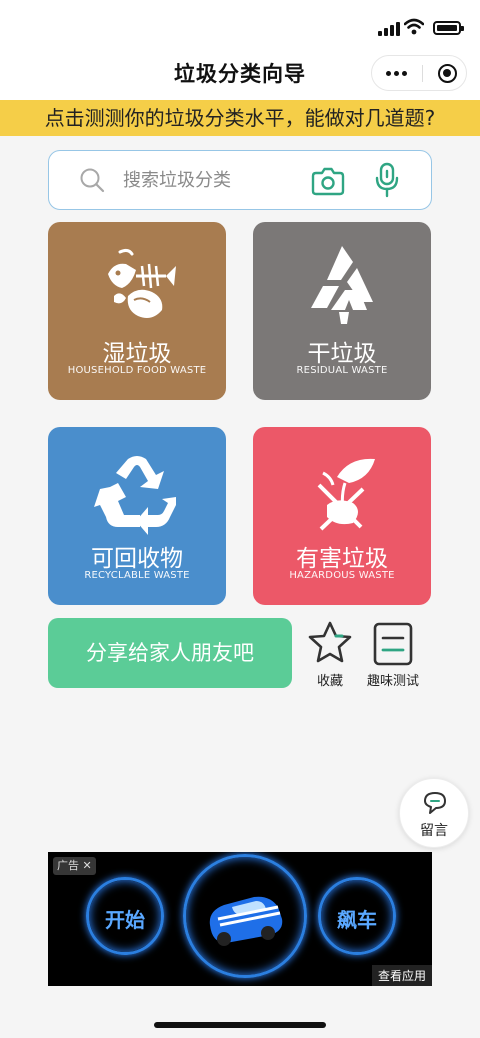 The width and height of the screenshot is (480, 1038). I want to click on ad-label: 广告 ✕, so click(74, 866).